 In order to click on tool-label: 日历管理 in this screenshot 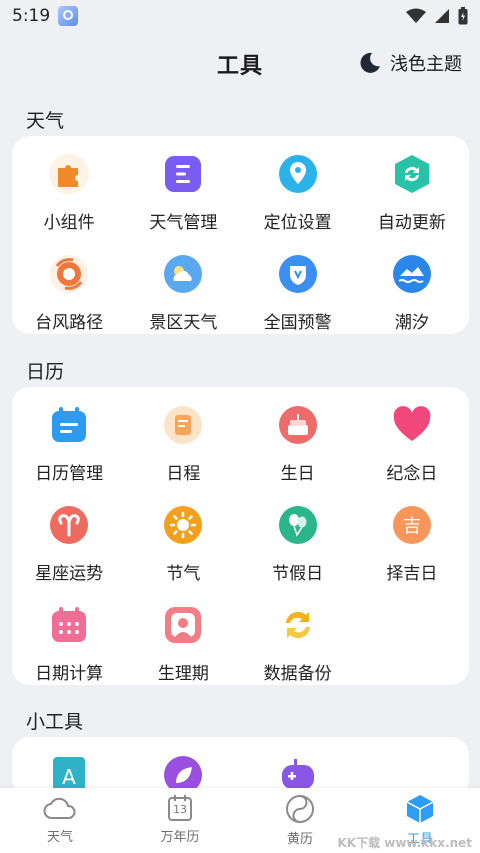, I will do `click(69, 474)`.